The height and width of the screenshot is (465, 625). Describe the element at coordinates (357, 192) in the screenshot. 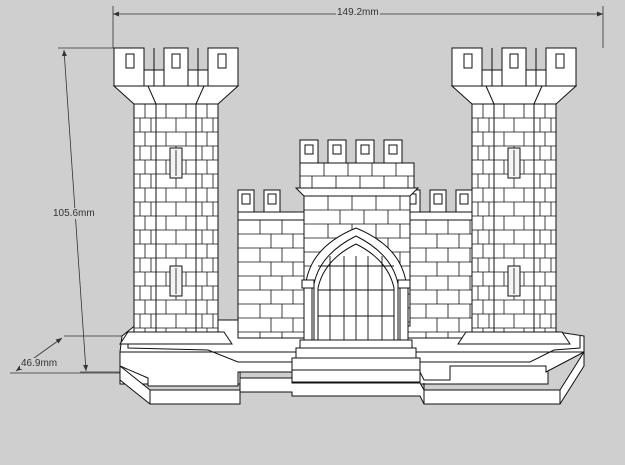

I see `gatehouse-ledge` at that location.